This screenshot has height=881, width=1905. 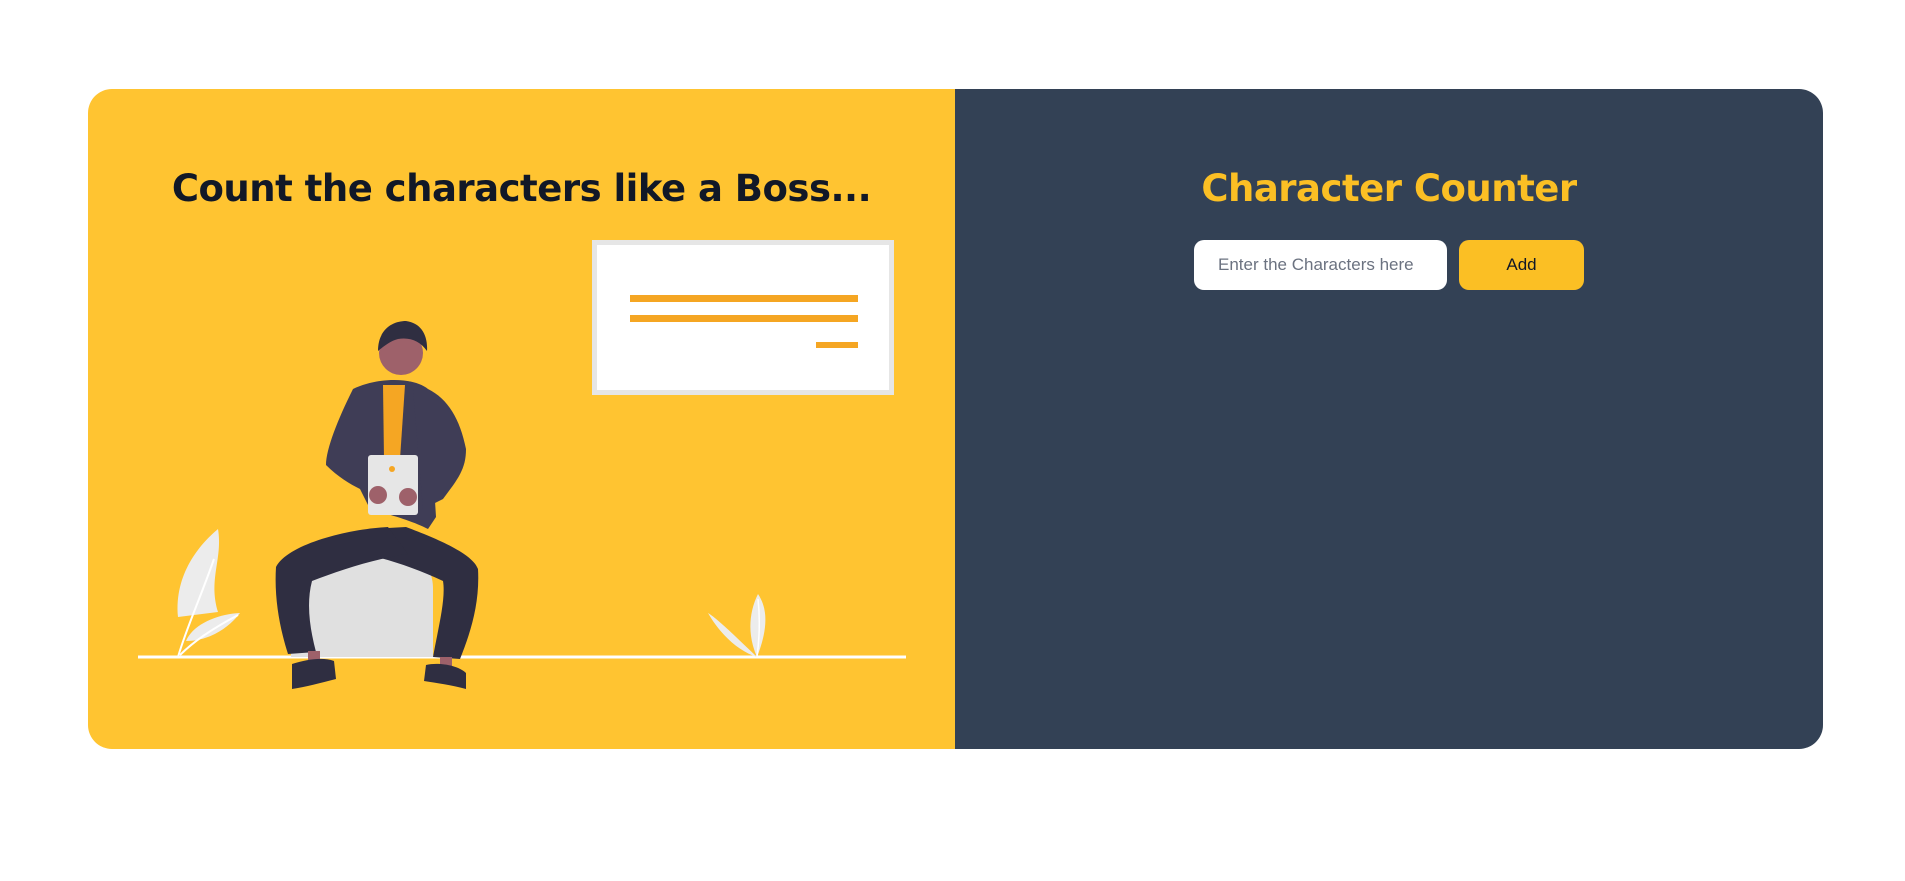 I want to click on tablet-icon, so click(x=393, y=485).